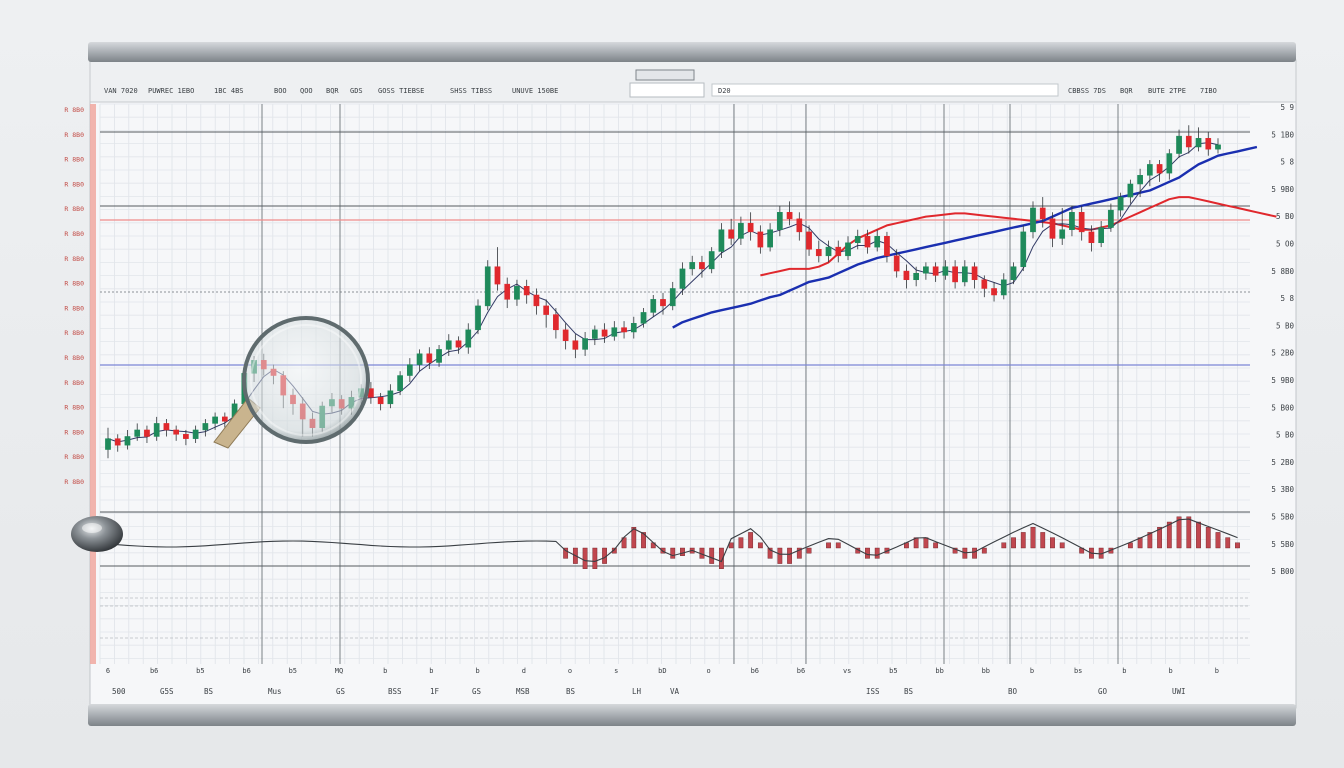 The width and height of the screenshot is (1344, 768). What do you see at coordinates (692, 715) in the screenshot?
I see `bottom-rail` at bounding box center [692, 715].